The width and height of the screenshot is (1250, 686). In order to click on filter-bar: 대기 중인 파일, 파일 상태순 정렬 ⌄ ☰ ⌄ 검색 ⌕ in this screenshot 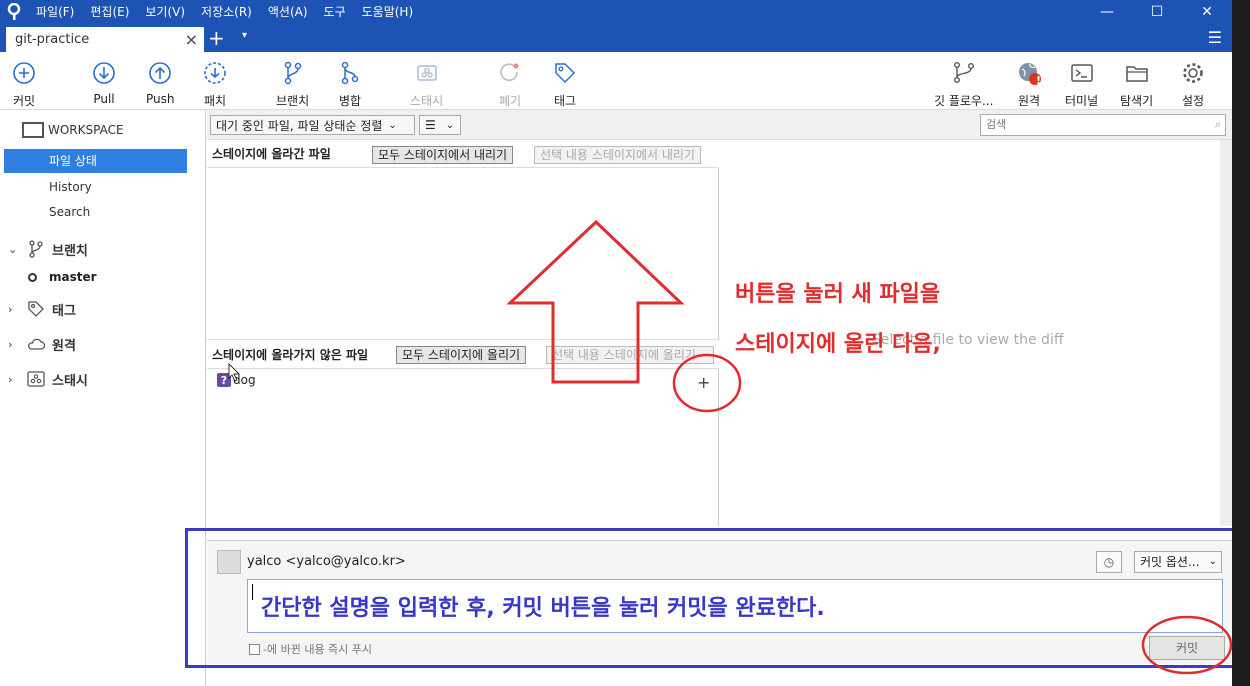, I will do `click(719, 125)`.